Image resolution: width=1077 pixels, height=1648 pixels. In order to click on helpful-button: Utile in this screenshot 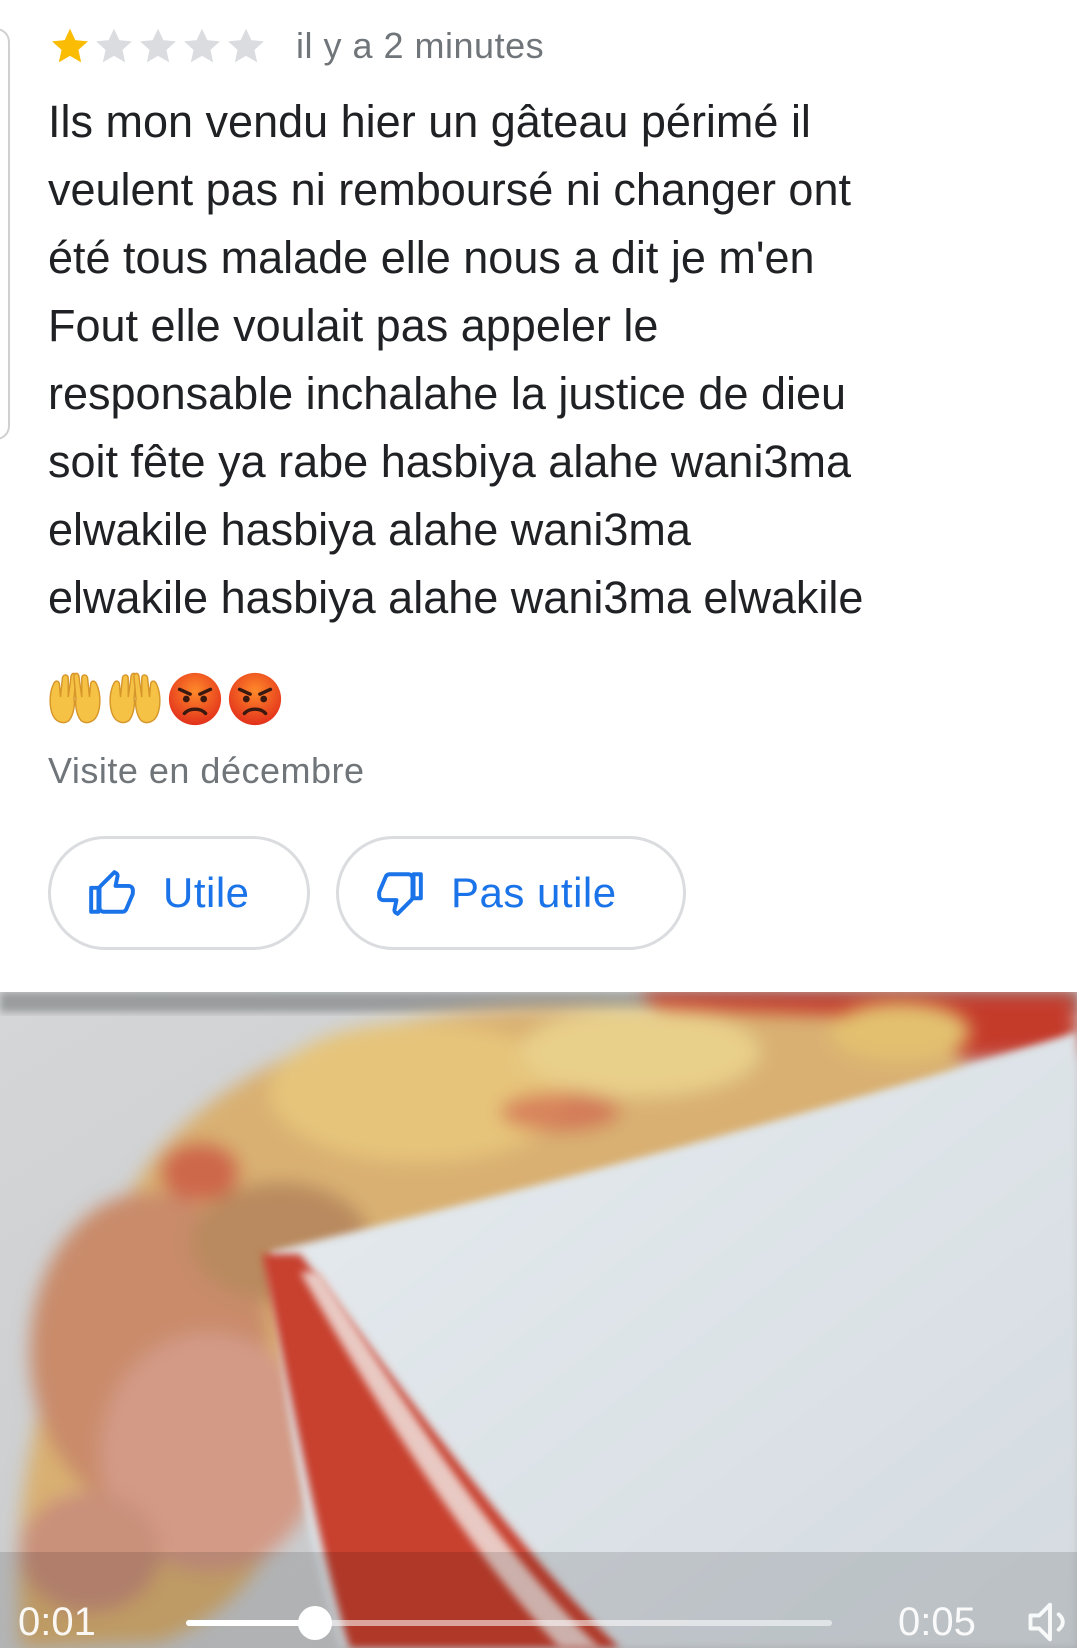, I will do `click(179, 893)`.